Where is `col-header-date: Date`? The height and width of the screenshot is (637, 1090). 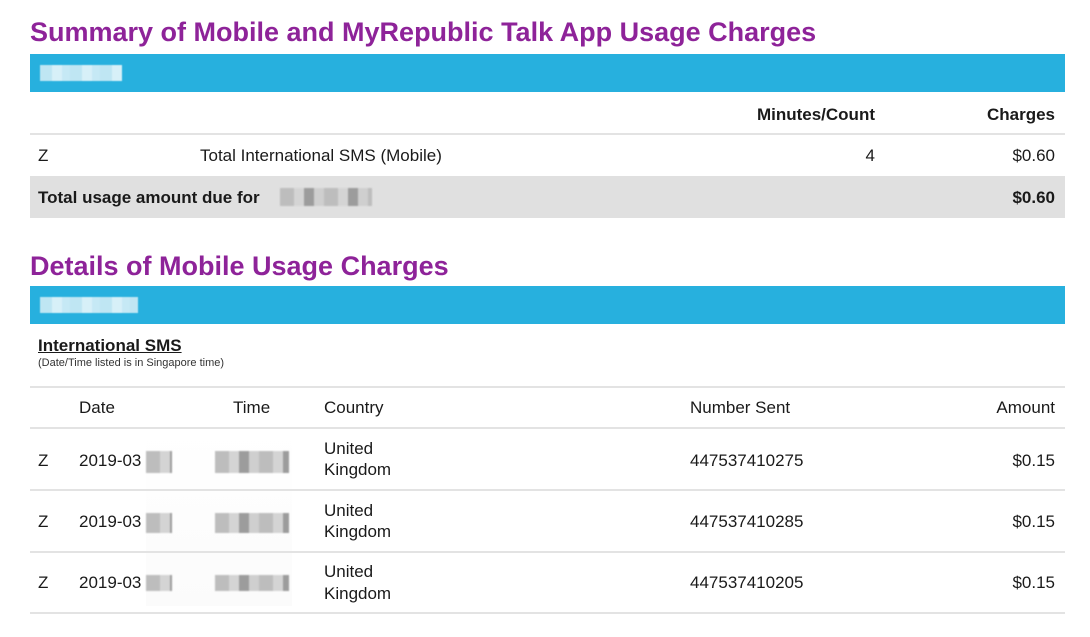
col-header-date: Date is located at coordinates (97, 407).